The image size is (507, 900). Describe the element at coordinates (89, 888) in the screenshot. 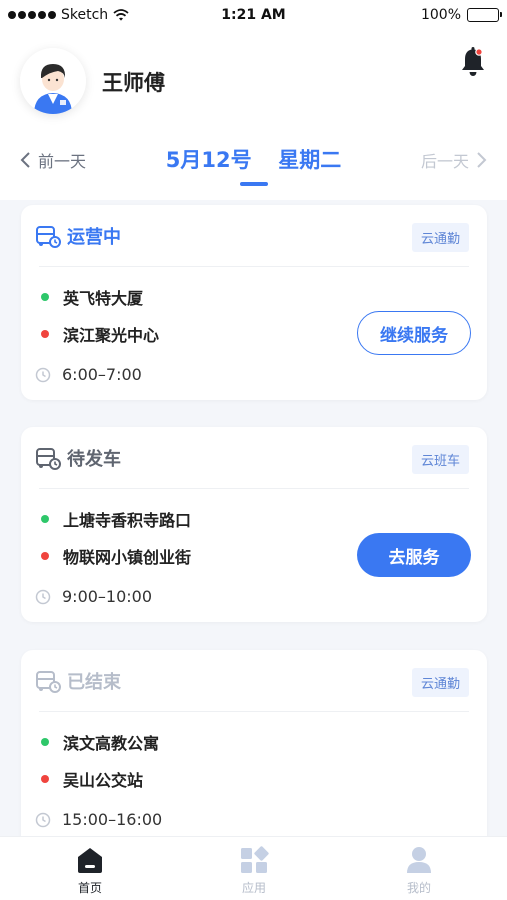

I see `tab-label: 首页` at that location.